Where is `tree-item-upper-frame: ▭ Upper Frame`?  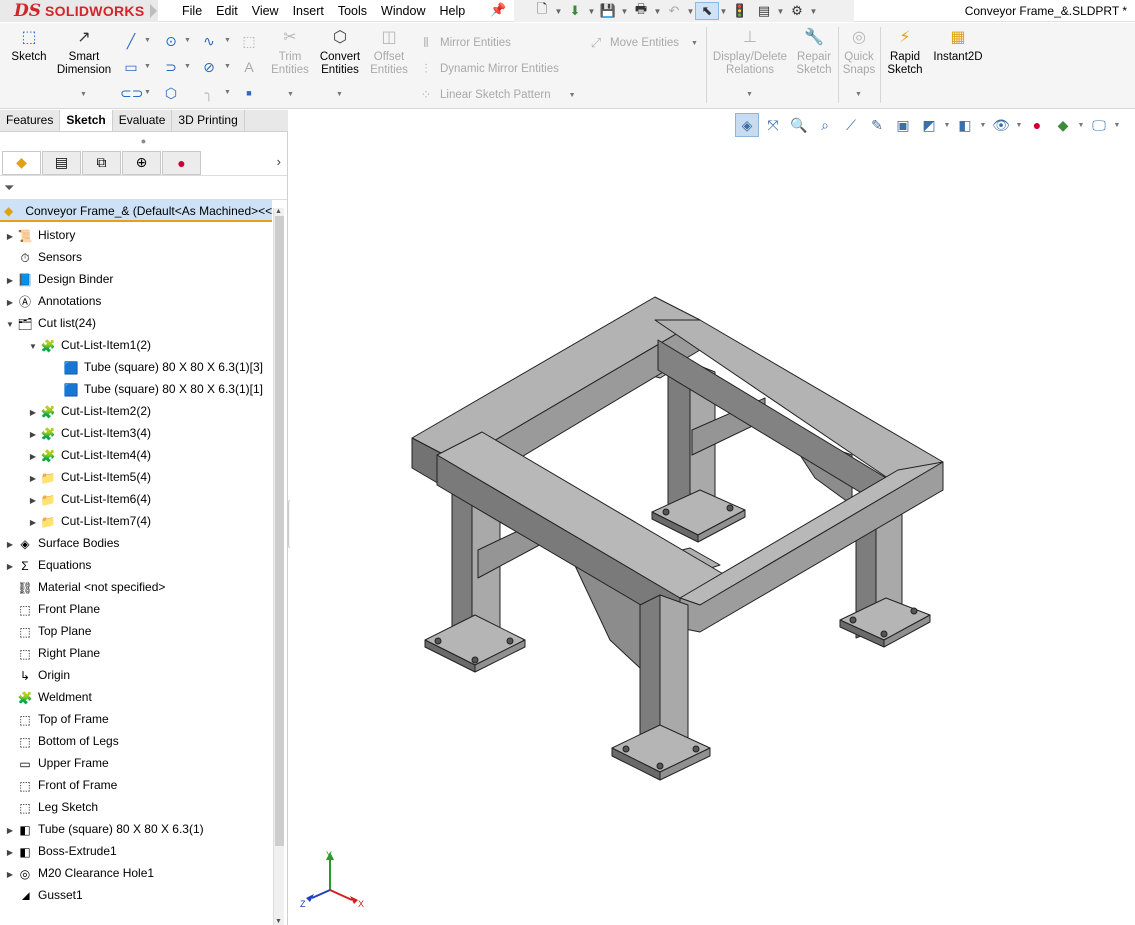 tree-item-upper-frame: ▭ Upper Frame is located at coordinates (56, 763).